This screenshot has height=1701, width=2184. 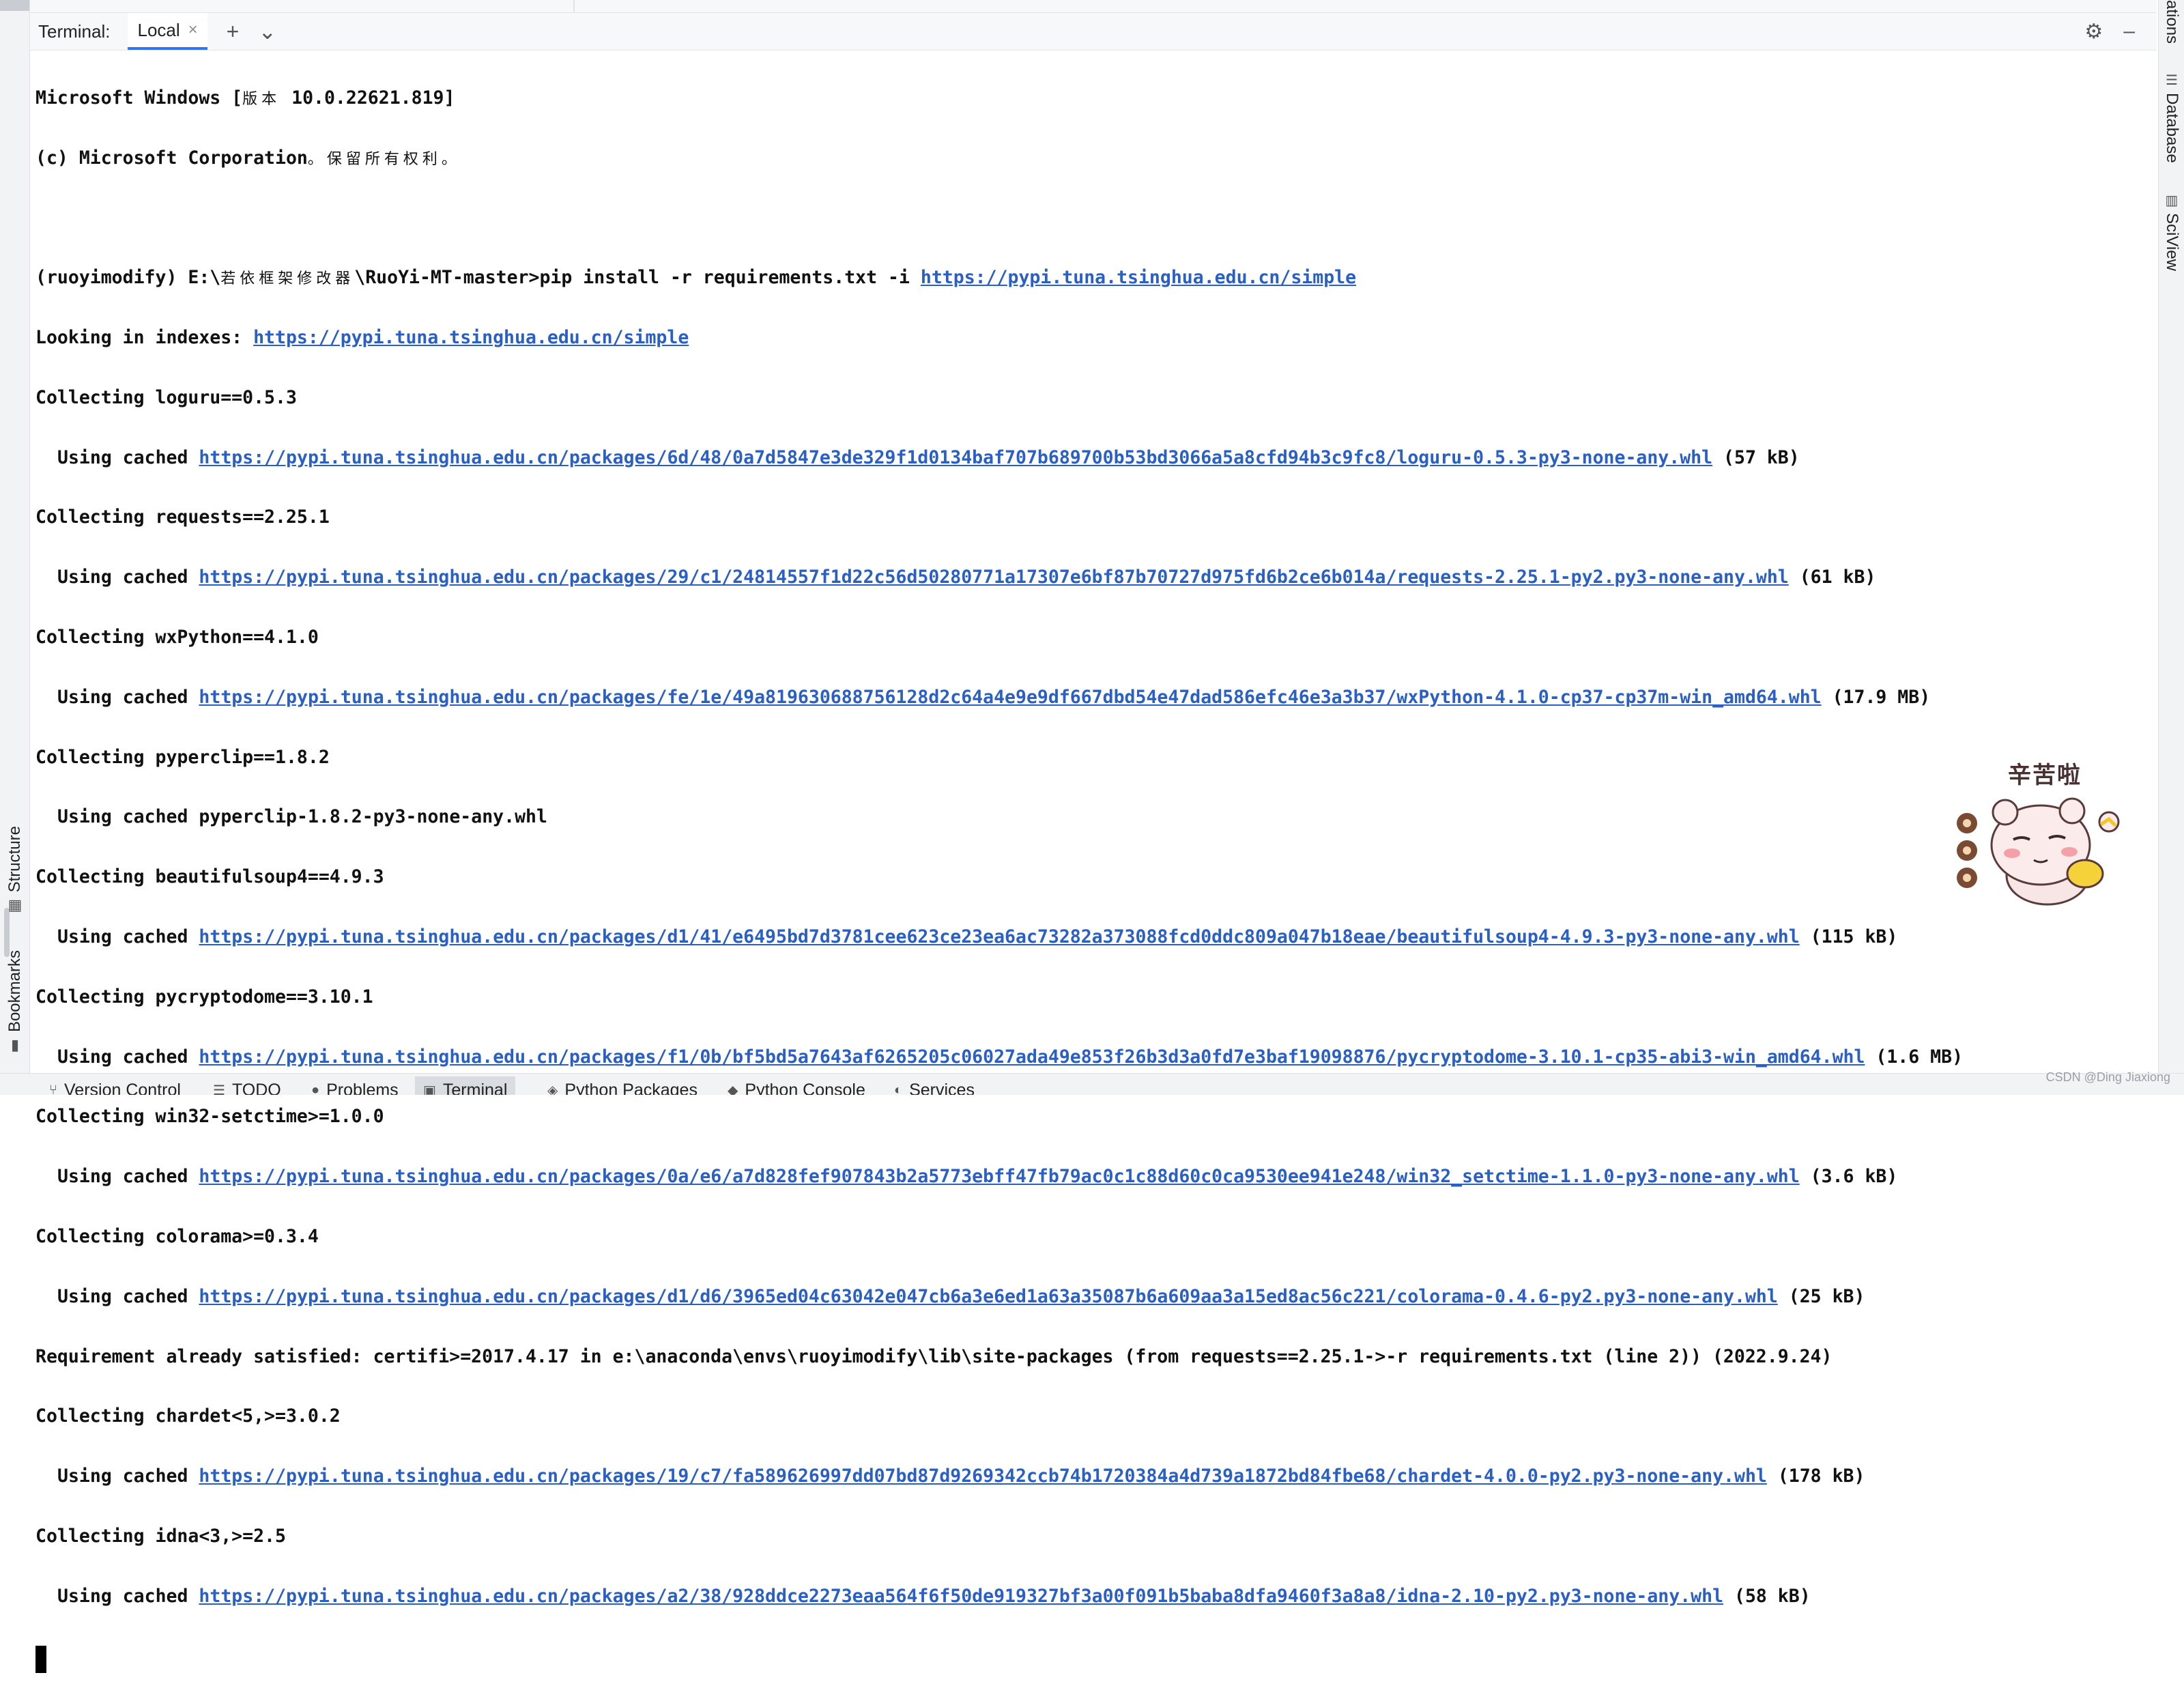 I want to click on minimize-icon: –, so click(x=2129, y=31).